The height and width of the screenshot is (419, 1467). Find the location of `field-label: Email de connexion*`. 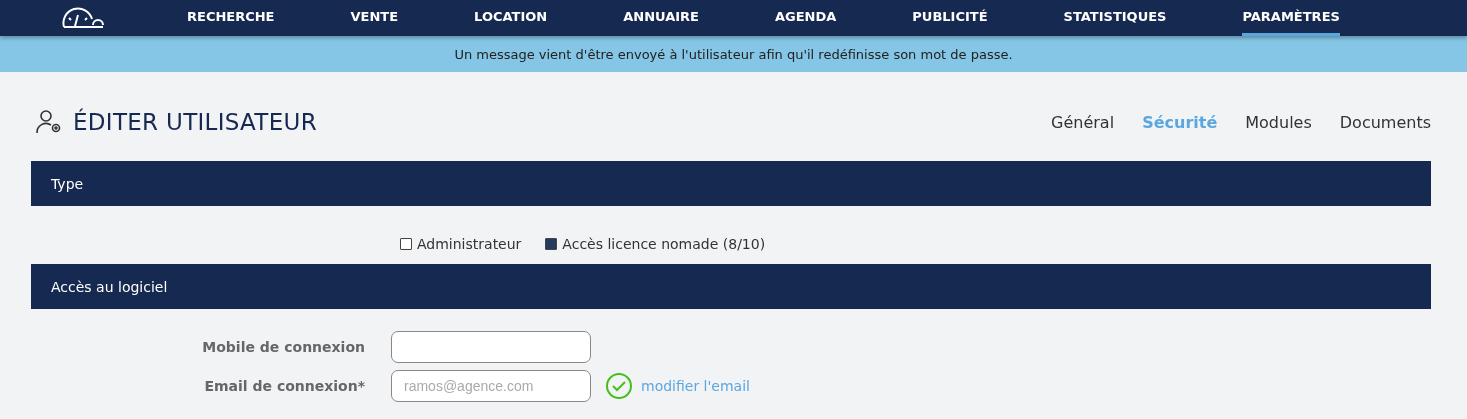

field-label: Email de connexion* is located at coordinates (284, 386).